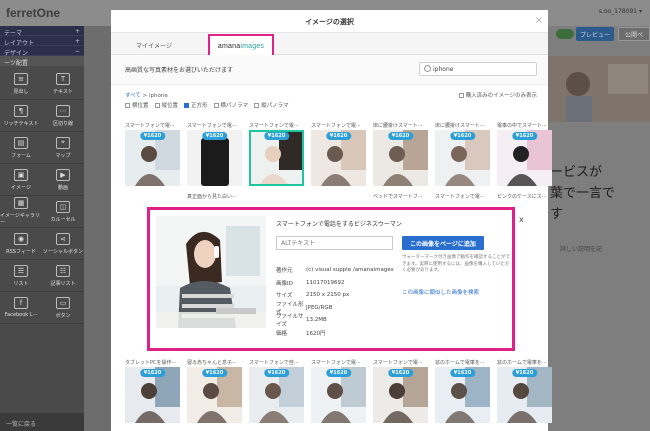 The height and width of the screenshot is (431, 650). What do you see at coordinates (398, 197) in the screenshot?
I see `image-caption-below: ベッドでスマートフ···` at bounding box center [398, 197].